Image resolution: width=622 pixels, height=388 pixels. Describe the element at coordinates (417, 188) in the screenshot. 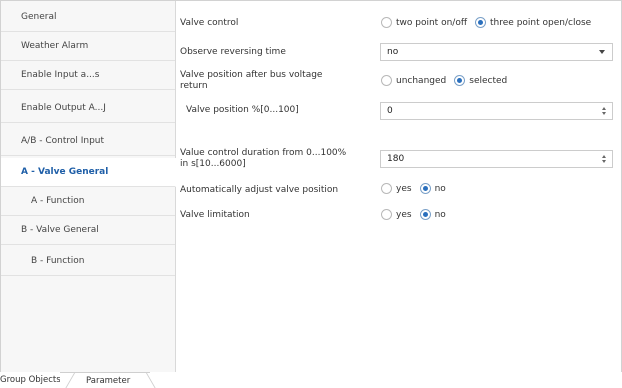

I see `auto-adjust-radio-group: yes no` at that location.